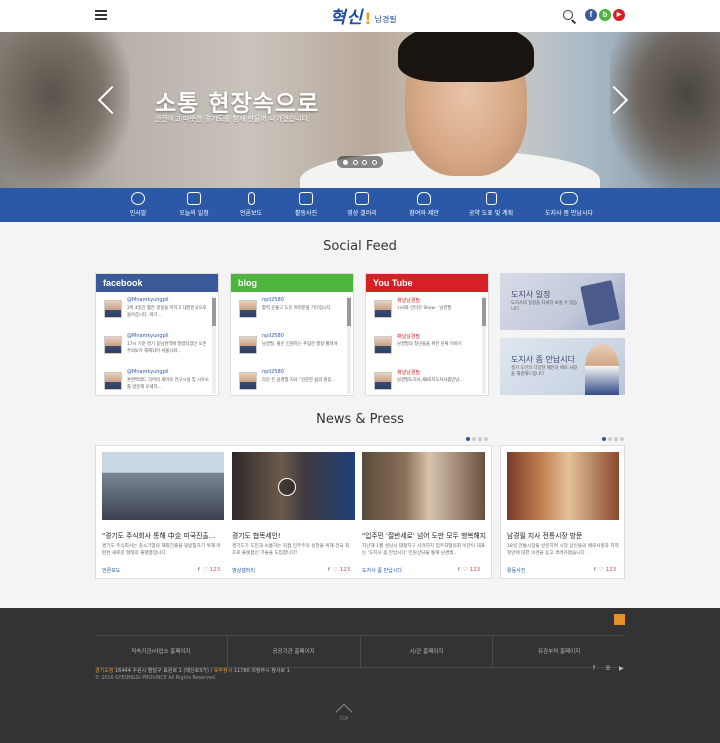 The width and height of the screenshot is (720, 743). What do you see at coordinates (360, 419) in the screenshot?
I see `news-press-title: News & Press` at bounding box center [360, 419].